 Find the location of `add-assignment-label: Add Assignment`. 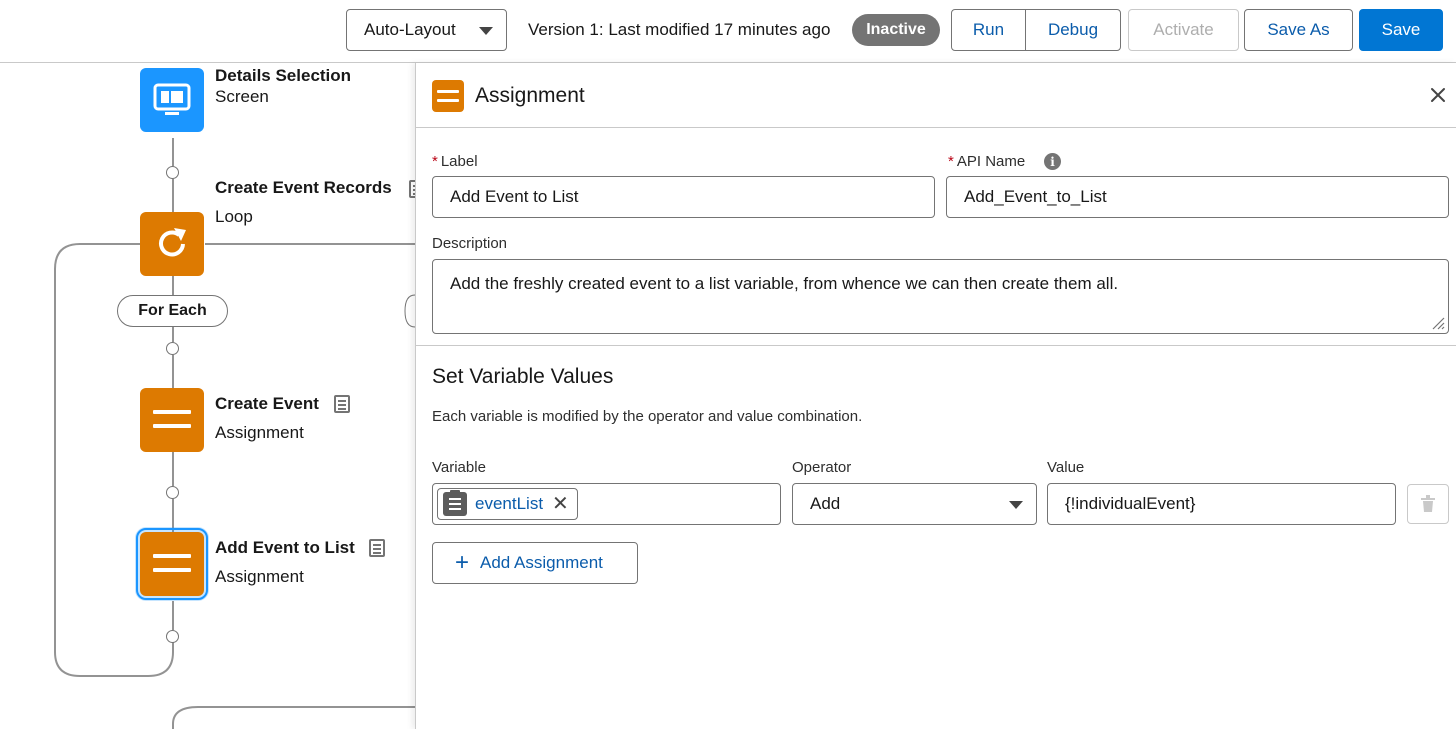

add-assignment-label: Add Assignment is located at coordinates (541, 562).